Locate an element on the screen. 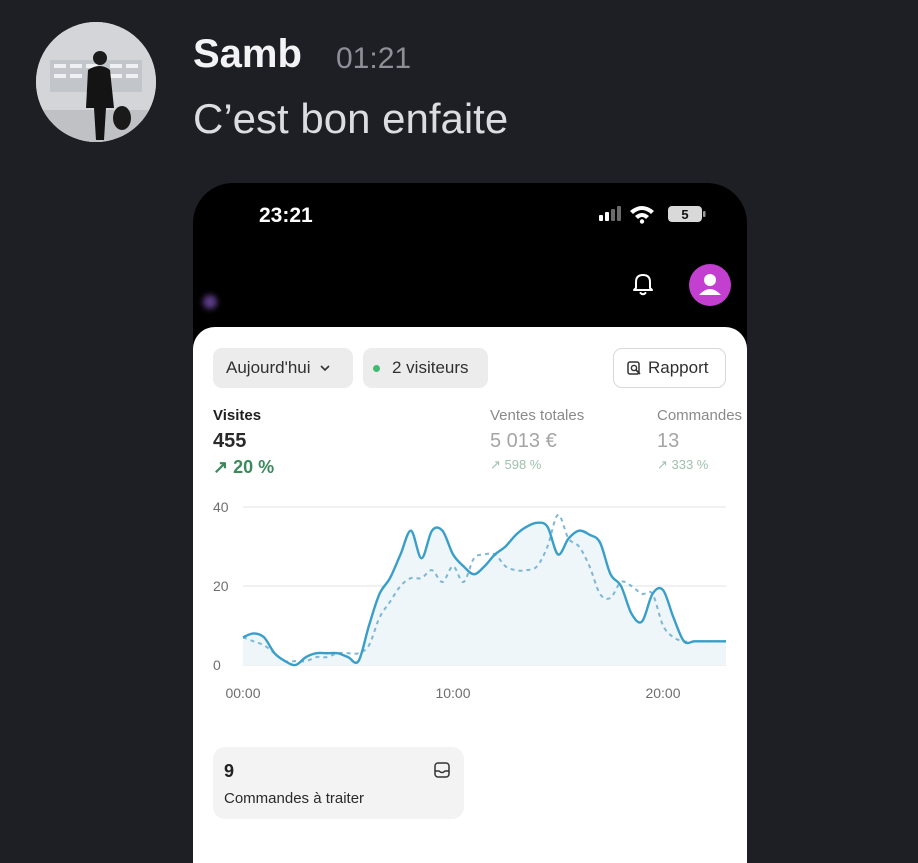 This screenshot has height=863, width=918. metric-value: 5 013 € is located at coordinates (523, 441).